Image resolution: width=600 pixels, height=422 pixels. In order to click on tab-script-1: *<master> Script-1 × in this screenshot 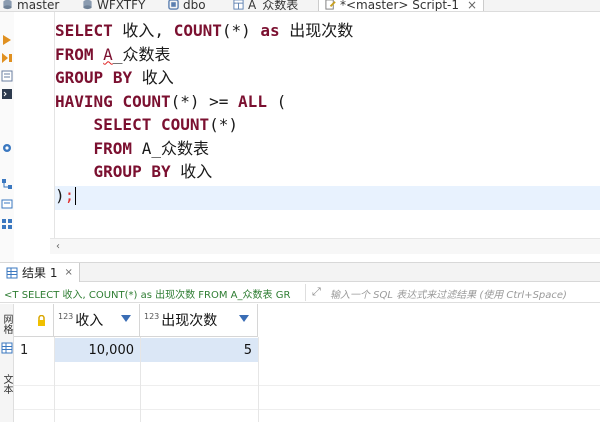, I will do `click(401, 6)`.